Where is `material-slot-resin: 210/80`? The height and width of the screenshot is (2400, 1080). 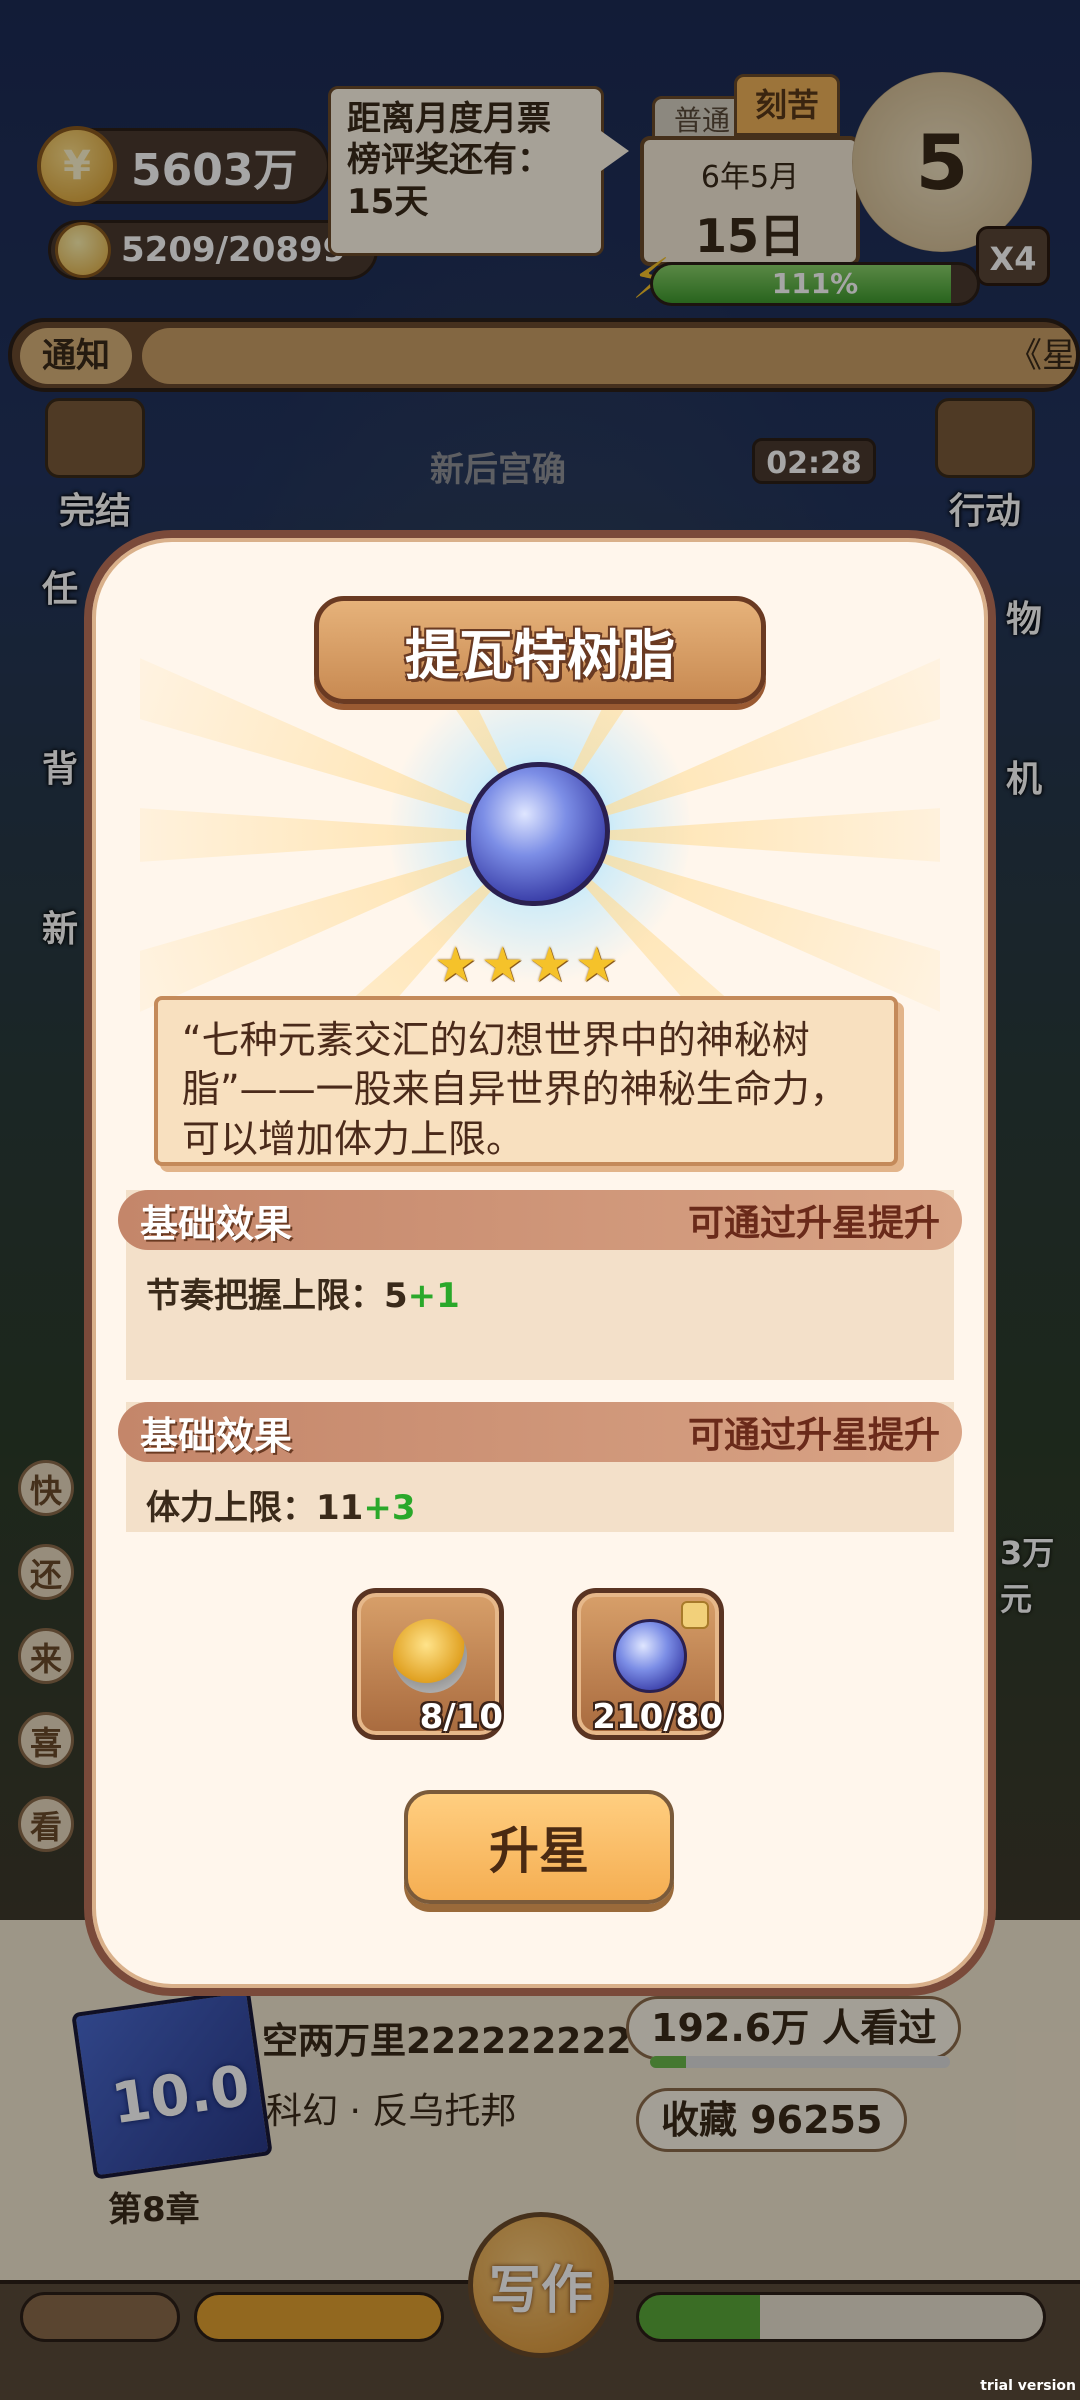 material-slot-resin: 210/80 is located at coordinates (648, 1664).